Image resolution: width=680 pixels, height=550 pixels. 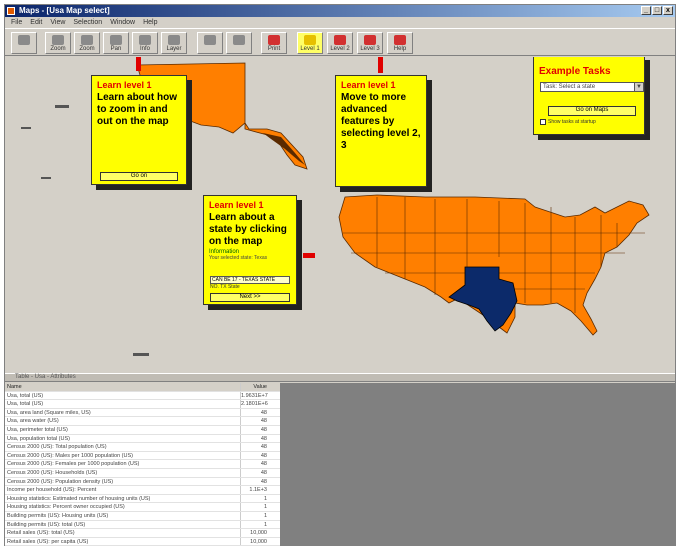 I want to click on minimize-button: _, so click(x=646, y=10).